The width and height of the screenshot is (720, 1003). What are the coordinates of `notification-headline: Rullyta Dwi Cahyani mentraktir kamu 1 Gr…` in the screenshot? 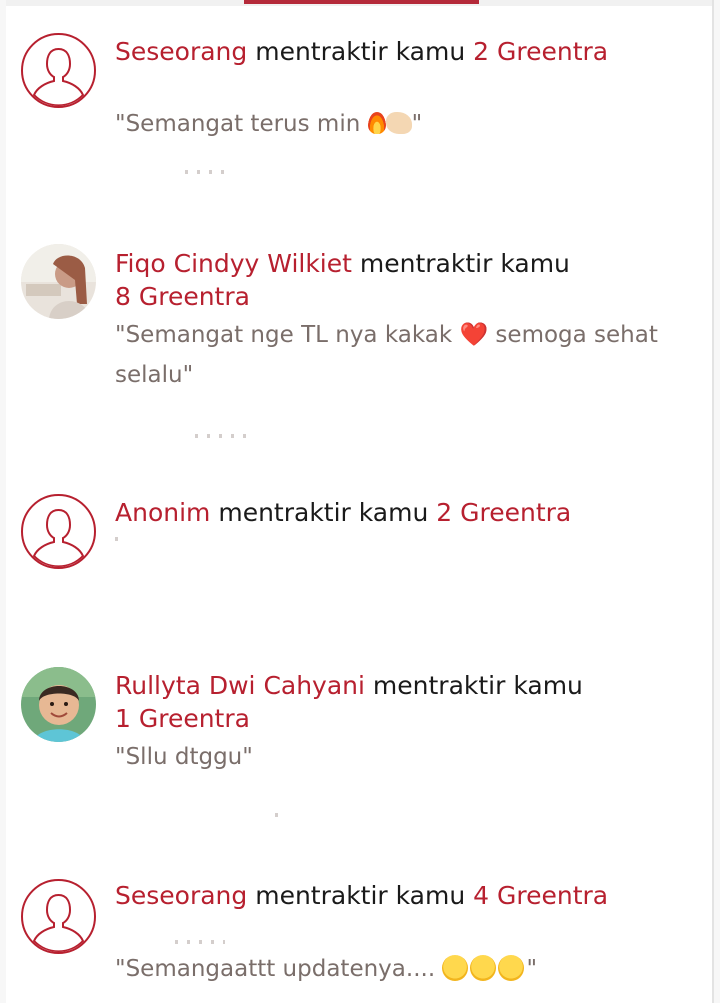 It's located at (400, 702).